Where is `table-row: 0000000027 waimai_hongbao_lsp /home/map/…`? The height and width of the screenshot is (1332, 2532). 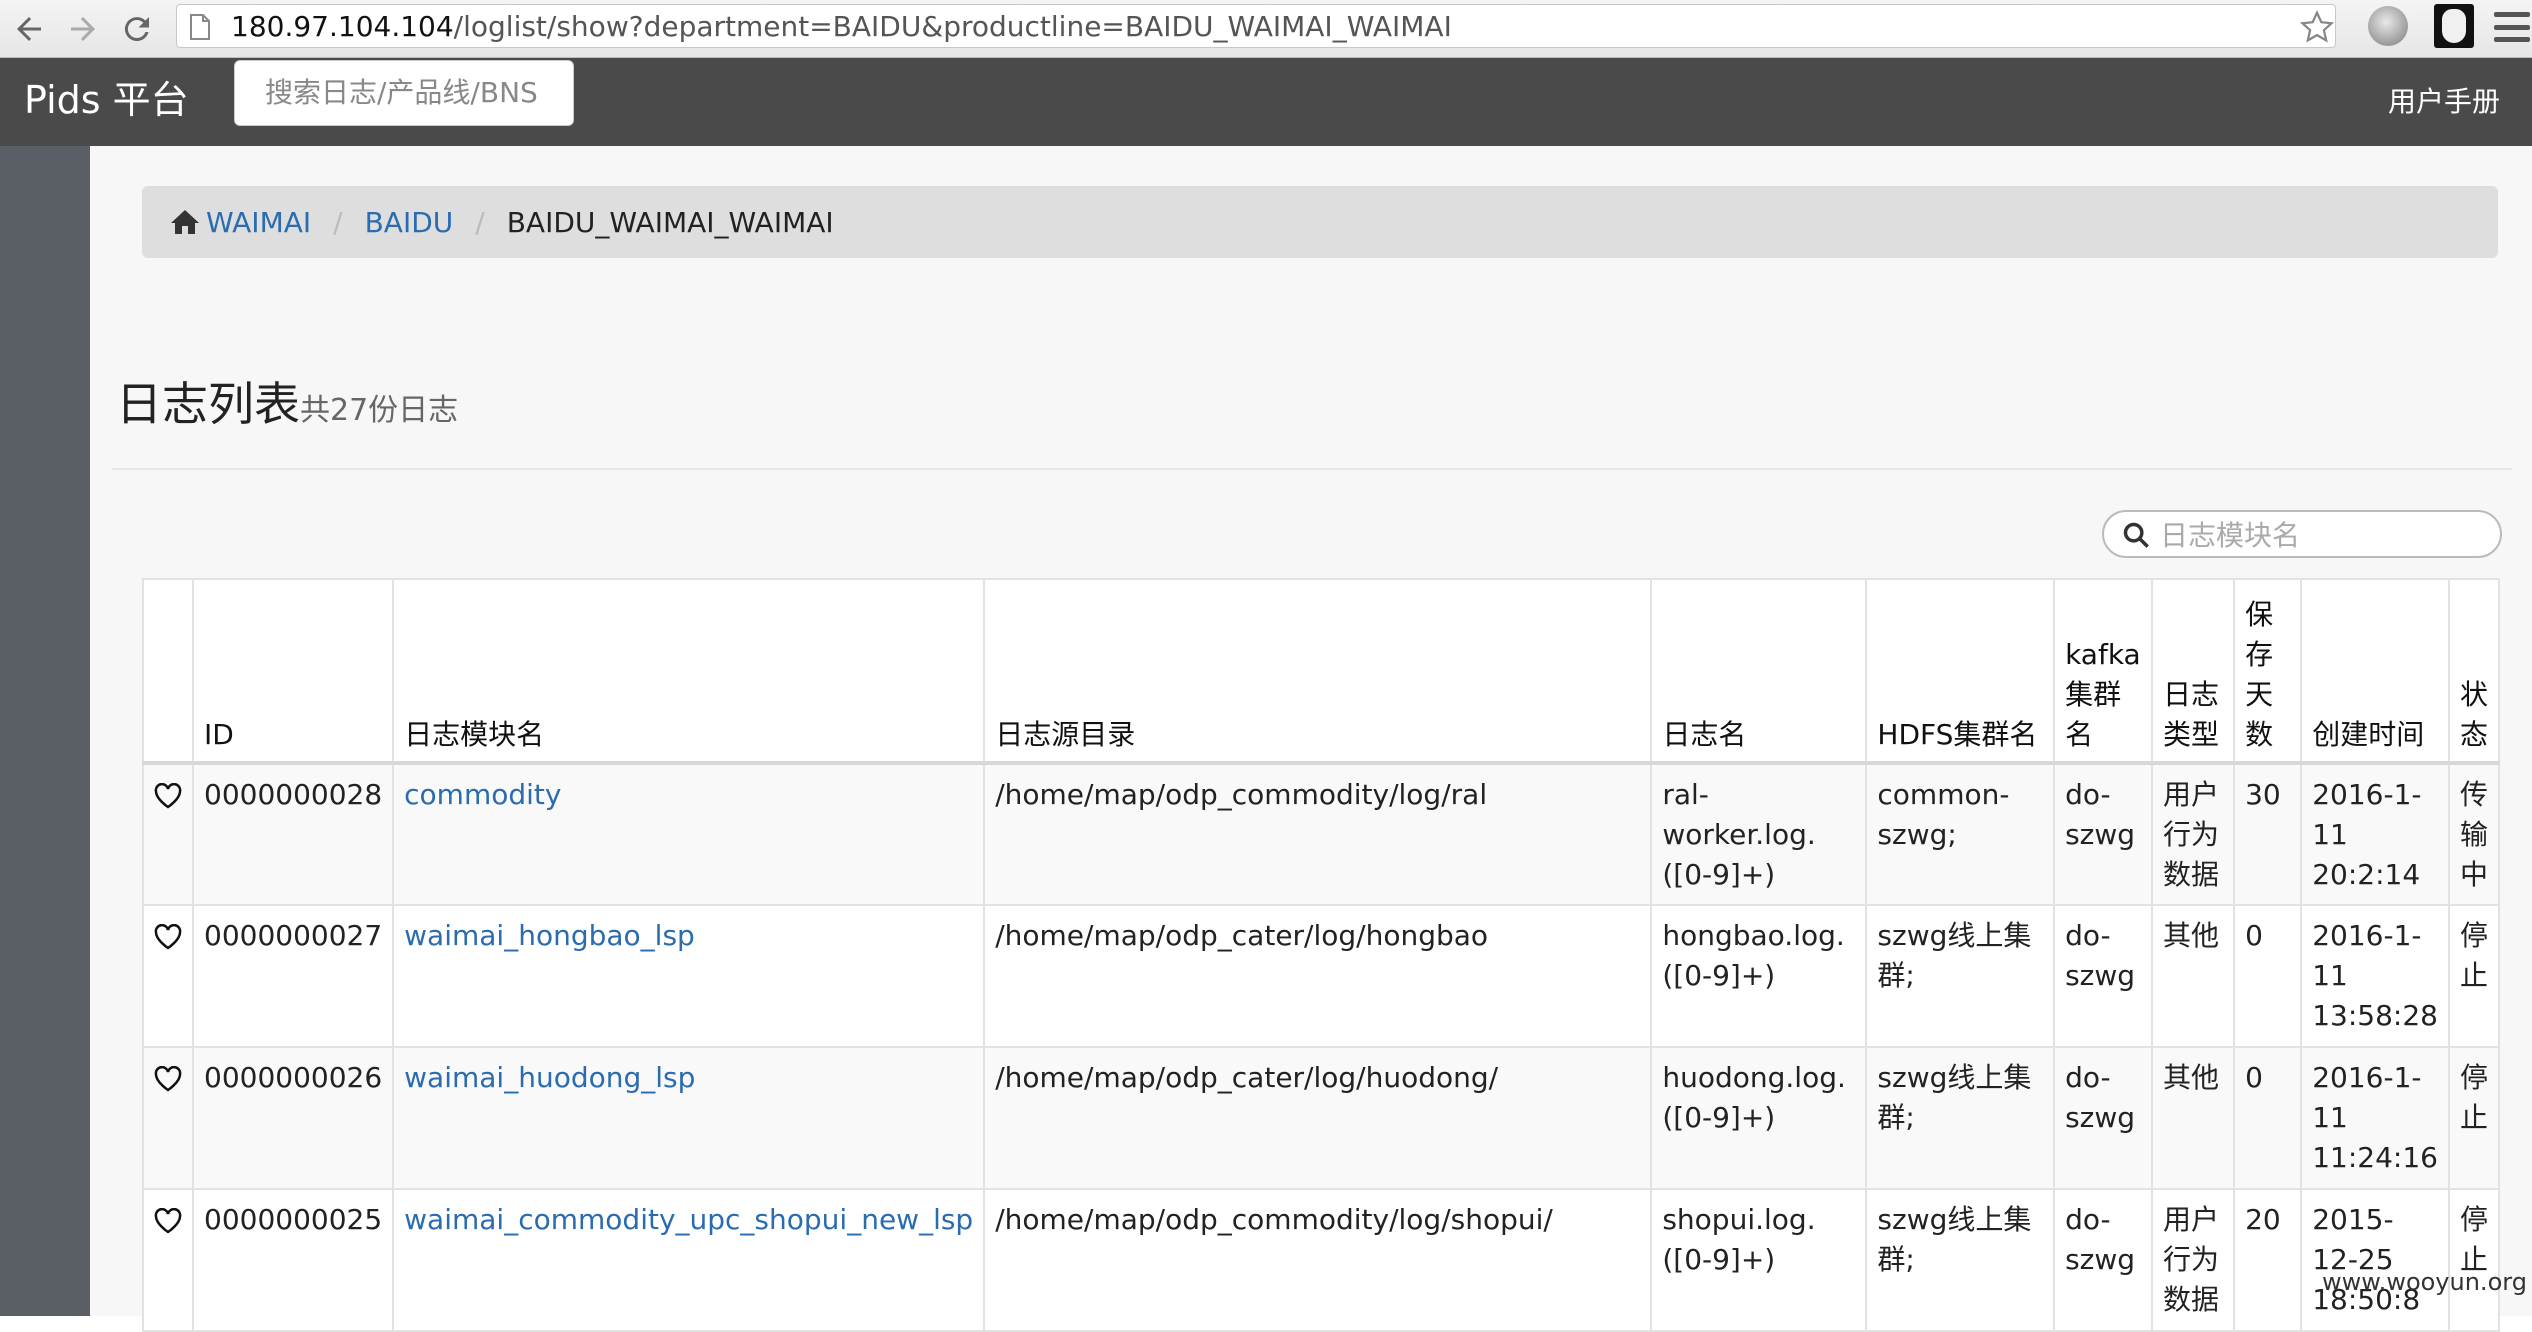 table-row: 0000000027 waimai_hongbao_lsp /home/map/… is located at coordinates (1321, 976).